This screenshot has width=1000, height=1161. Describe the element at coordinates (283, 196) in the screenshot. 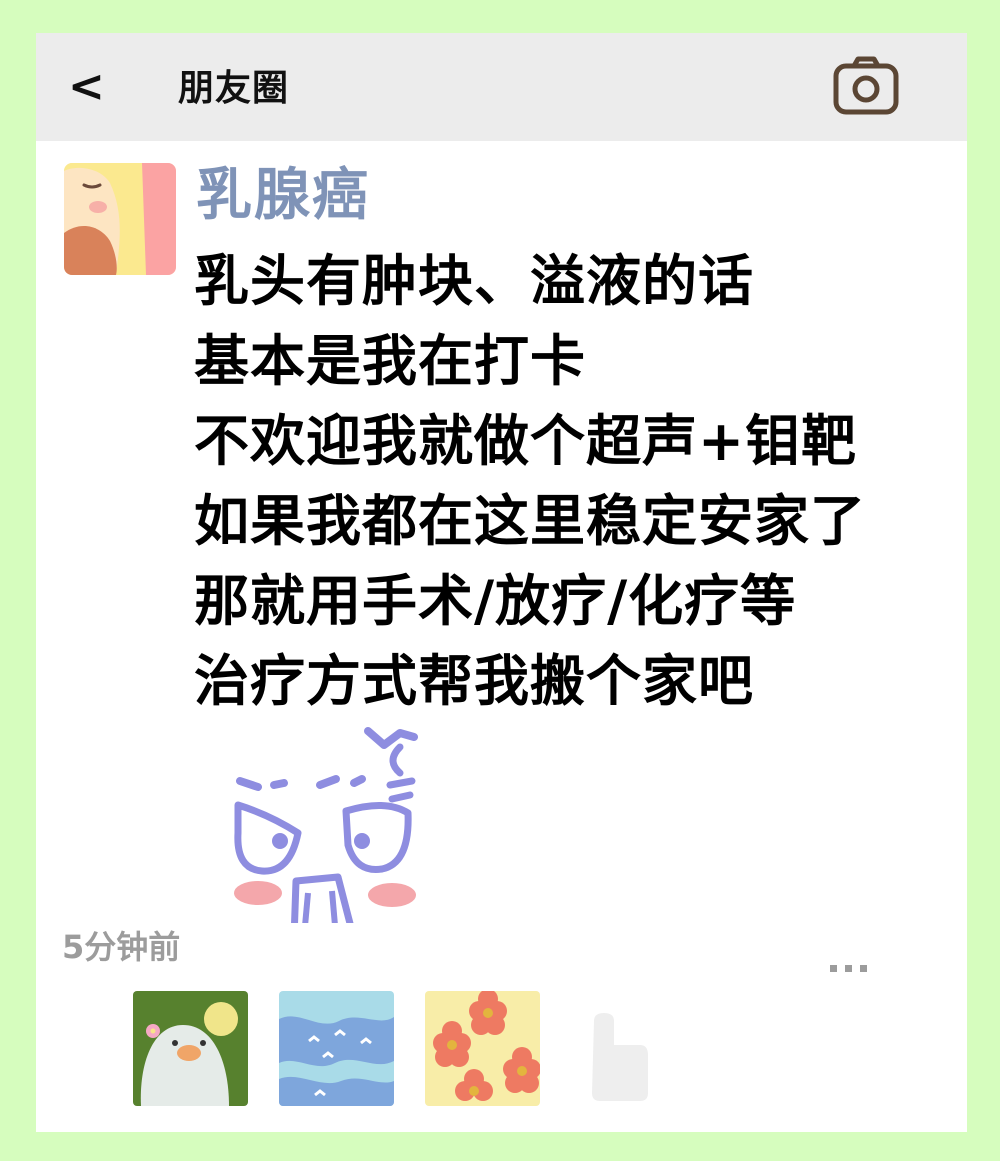

I see `username: 乳腺癌` at that location.